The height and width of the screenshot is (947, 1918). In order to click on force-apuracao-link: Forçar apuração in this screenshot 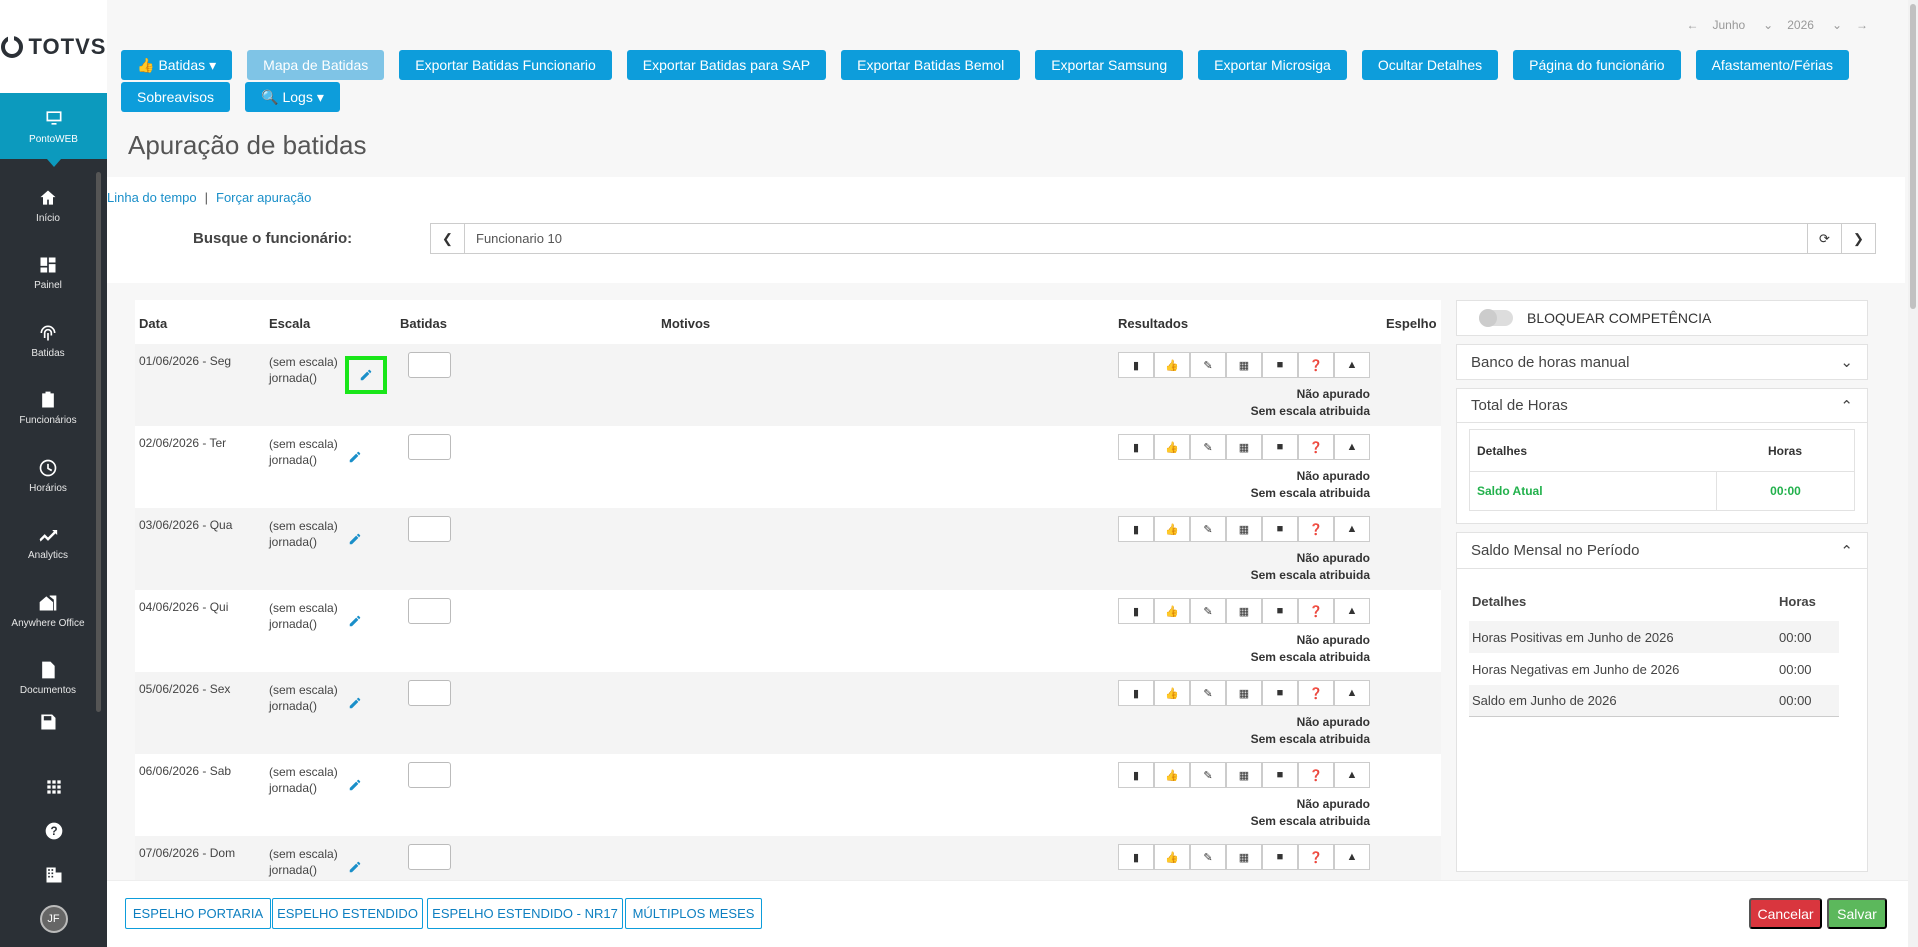, I will do `click(263, 197)`.